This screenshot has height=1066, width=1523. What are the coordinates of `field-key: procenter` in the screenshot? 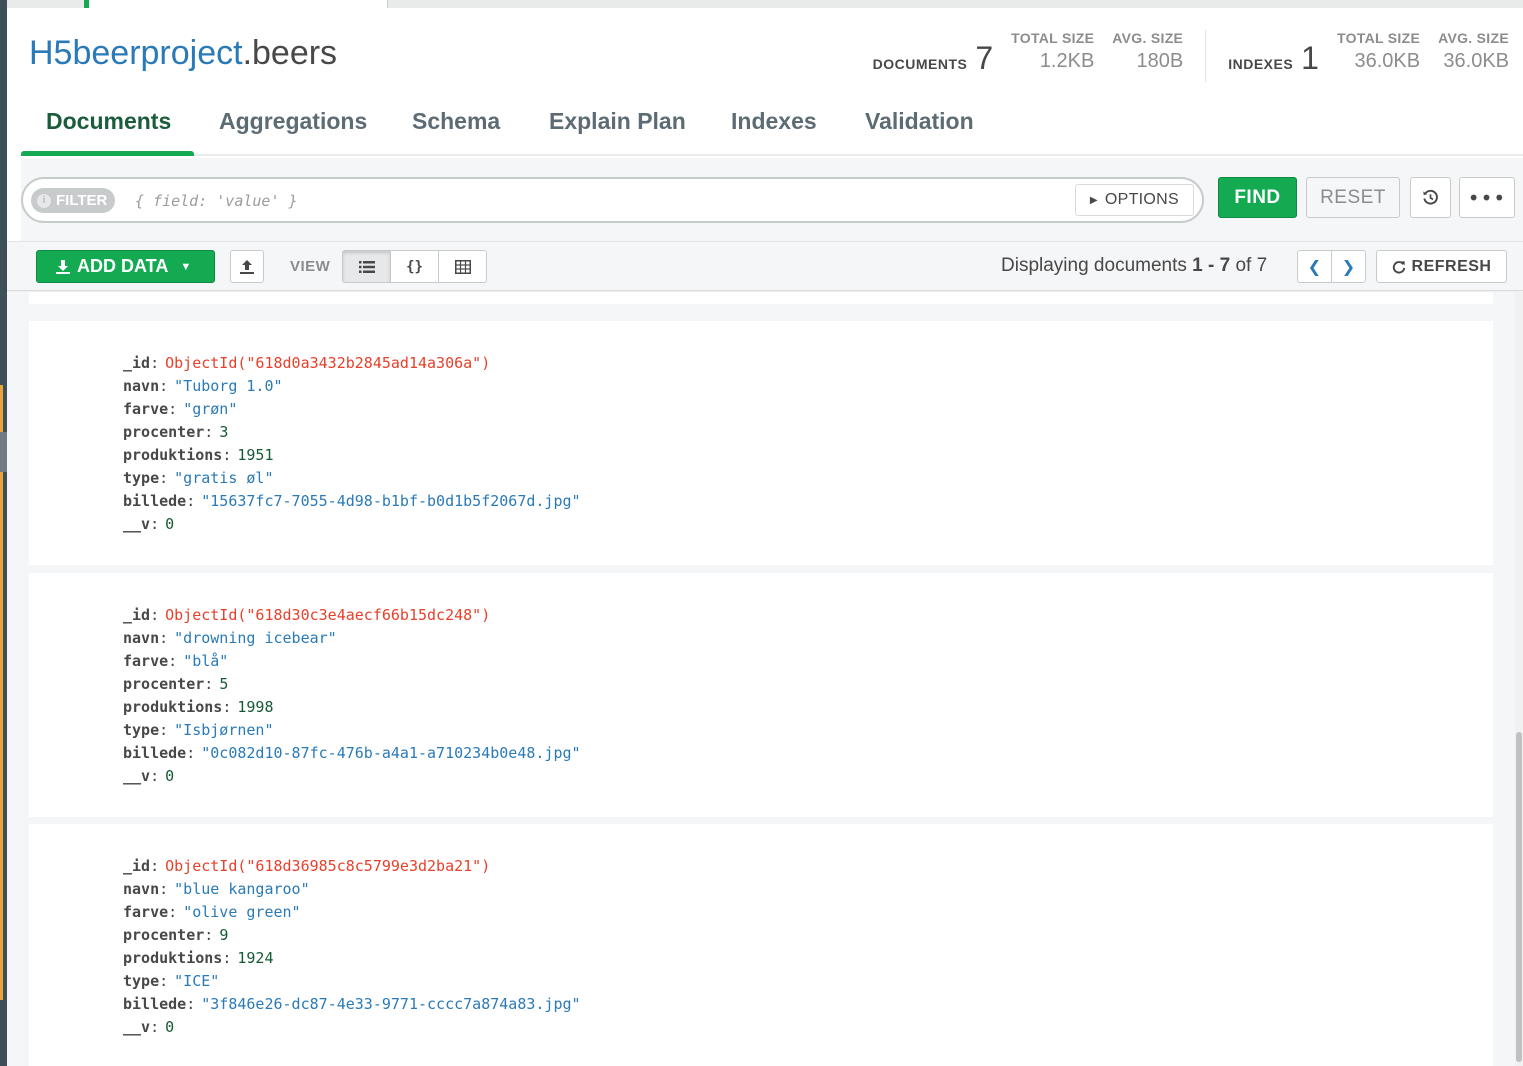 It's located at (164, 432).